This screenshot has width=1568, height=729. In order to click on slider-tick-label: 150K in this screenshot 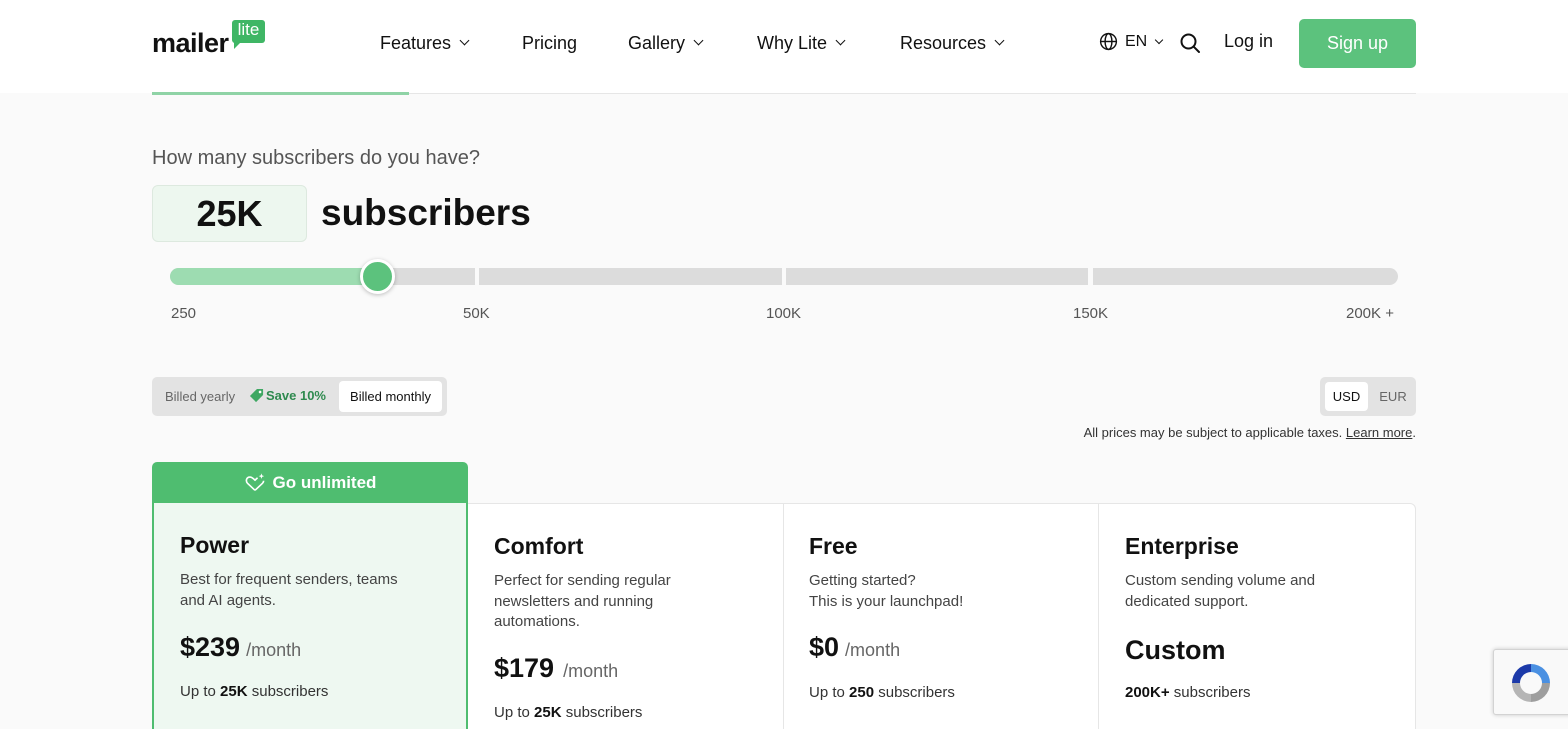, I will do `click(1091, 313)`.